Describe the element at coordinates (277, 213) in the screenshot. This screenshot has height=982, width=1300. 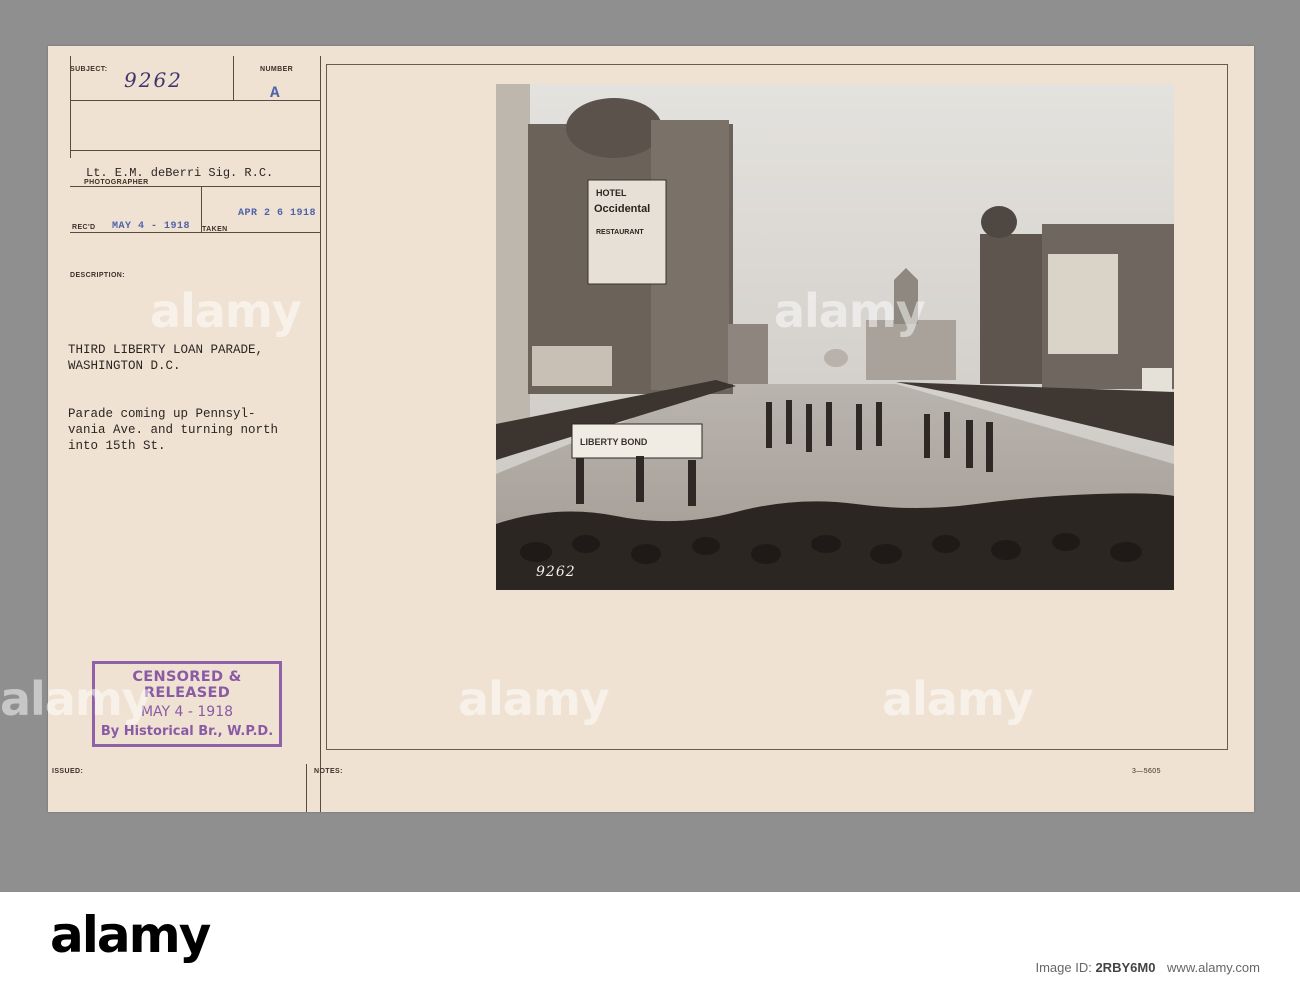
I see `taken-date: APR 2 6 1918` at that location.